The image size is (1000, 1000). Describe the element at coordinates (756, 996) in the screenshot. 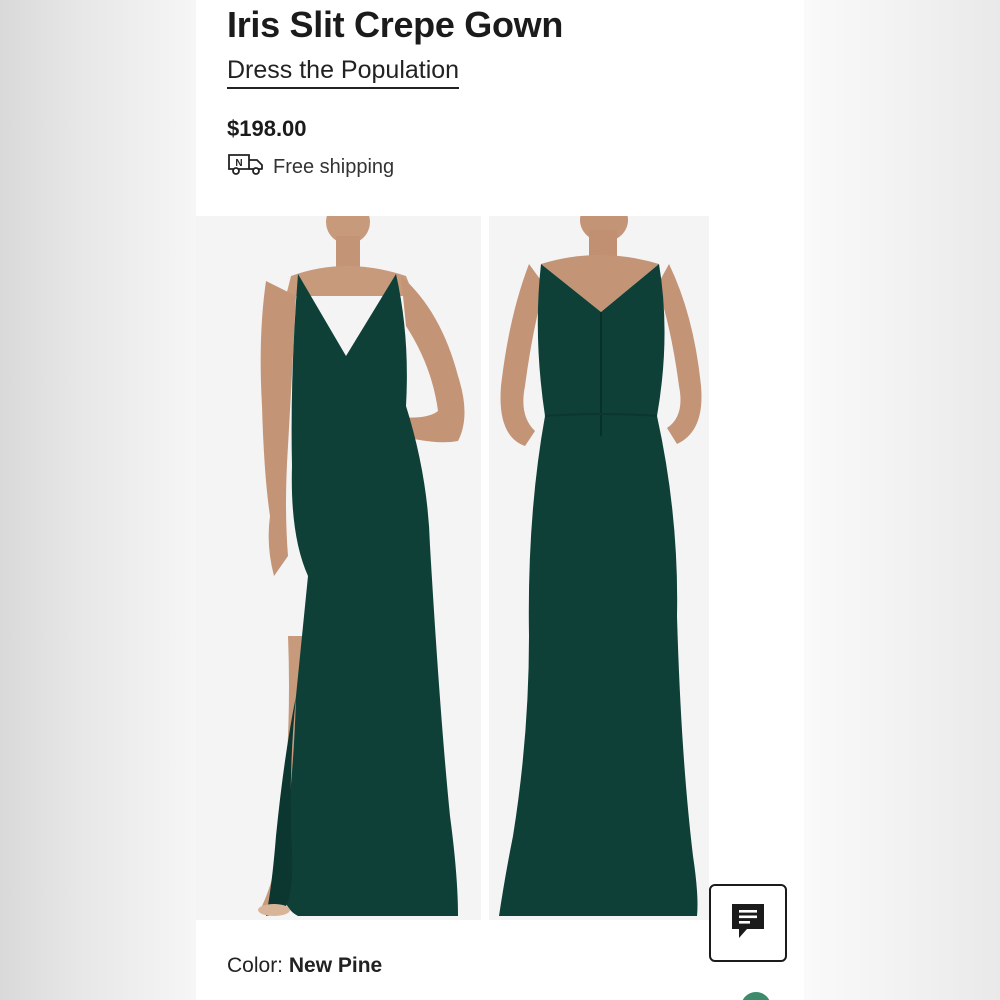

I see `floating-action-button` at that location.